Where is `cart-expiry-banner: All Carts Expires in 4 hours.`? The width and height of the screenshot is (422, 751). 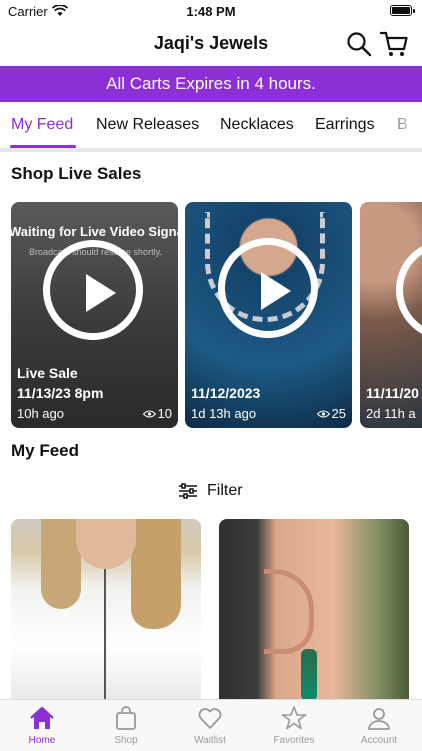 cart-expiry-banner: All Carts Expires in 4 hours. is located at coordinates (211, 84).